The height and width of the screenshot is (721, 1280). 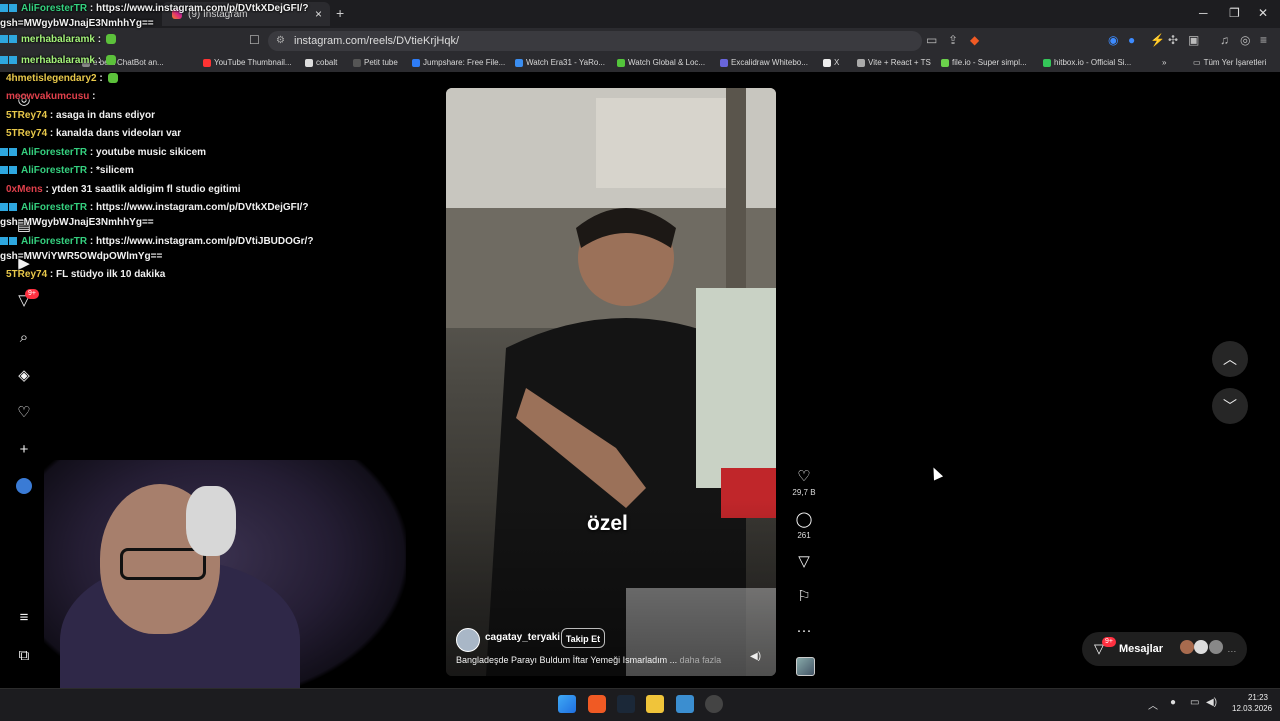 I want to click on apps-icon: ⧉, so click(x=24, y=656).